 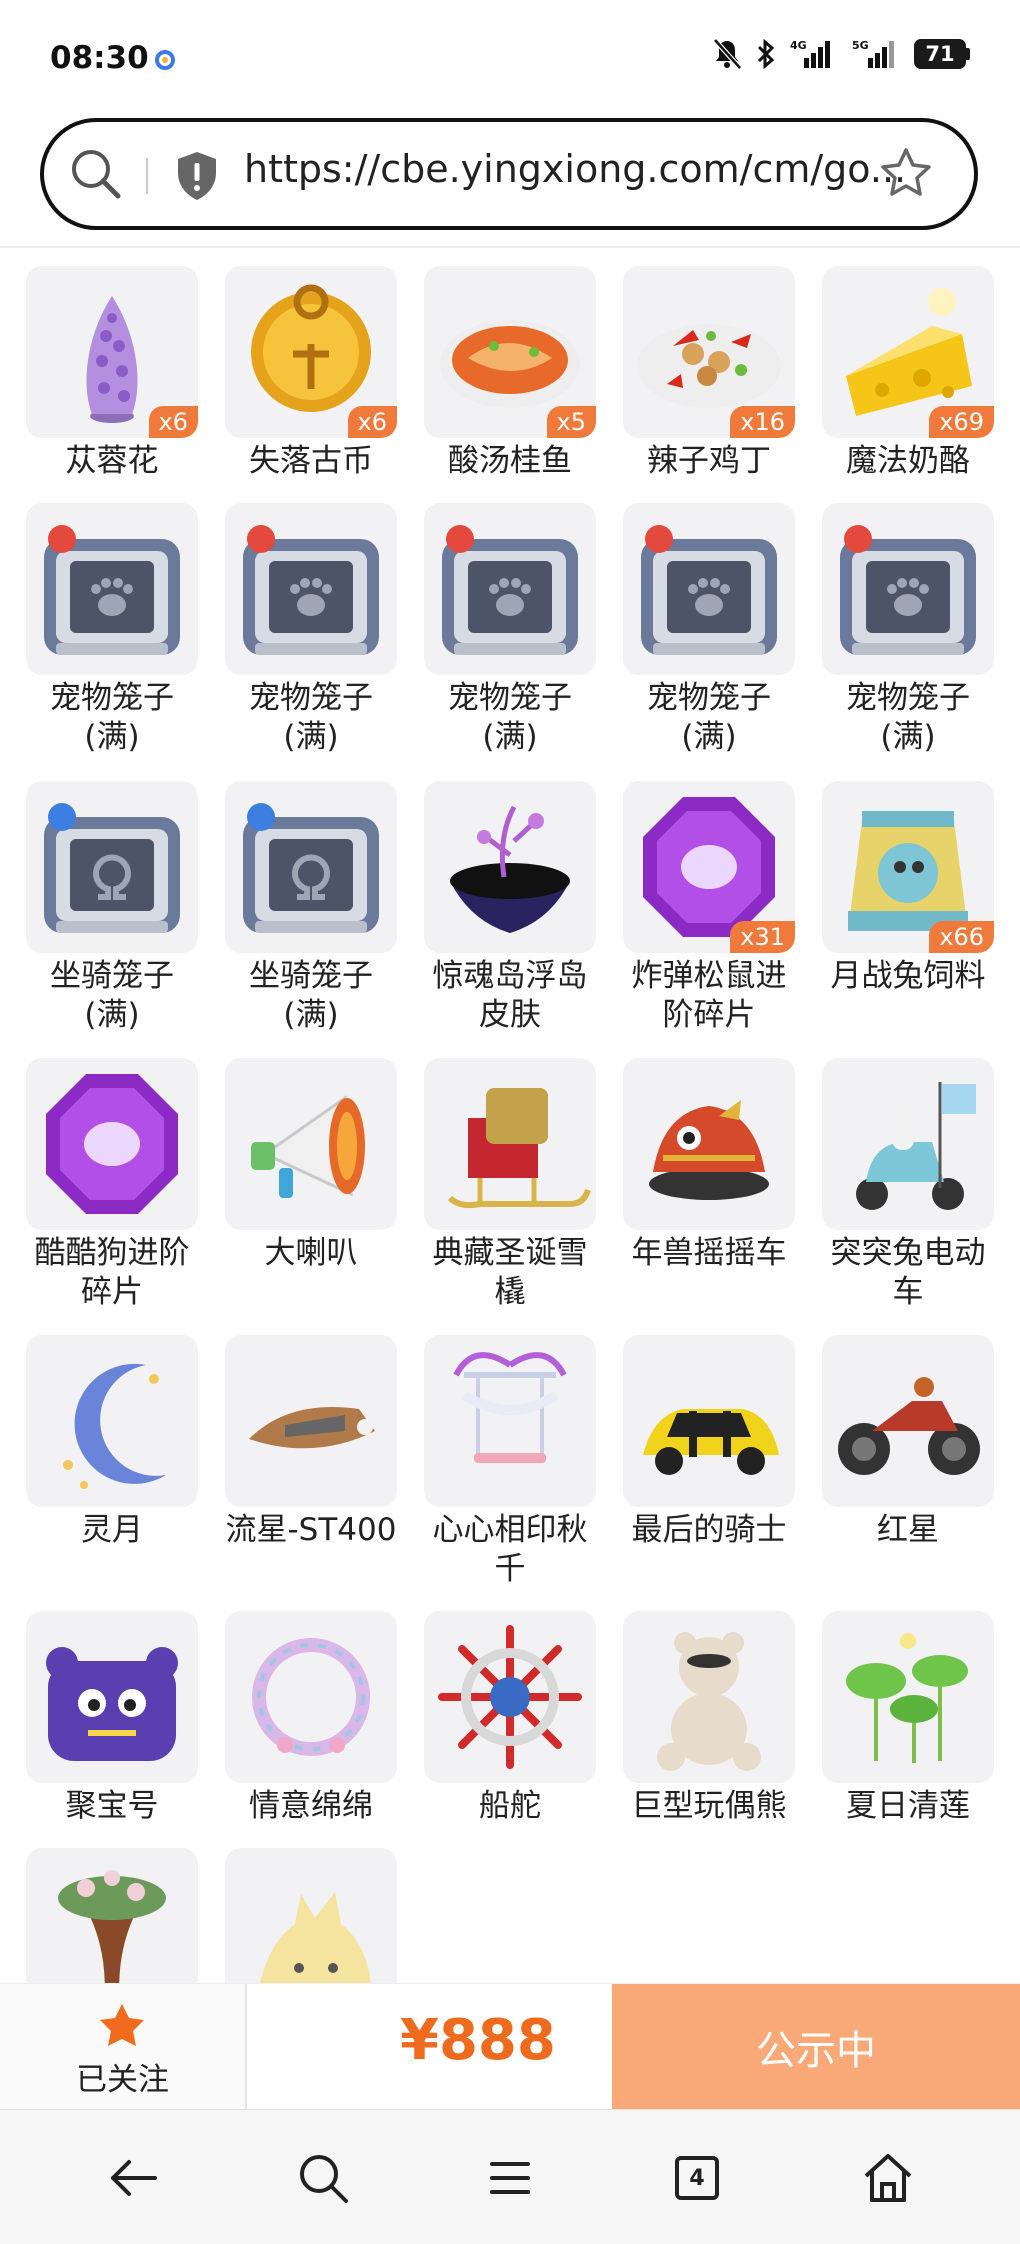 I want to click on status-icons: 4G 5G 71, so click(x=841, y=54).